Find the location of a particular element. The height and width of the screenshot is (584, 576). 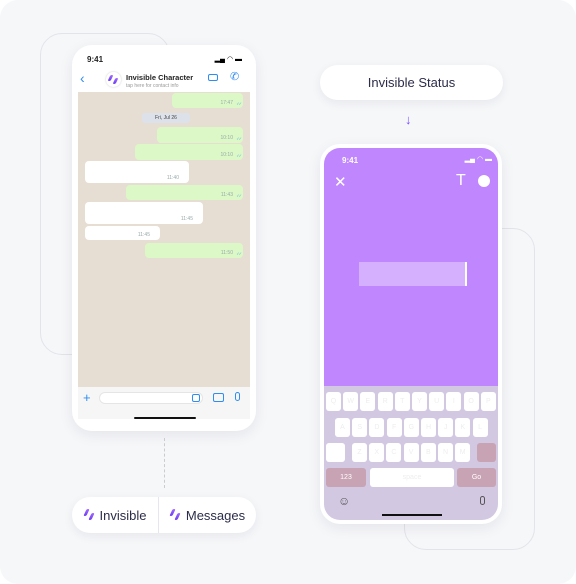

connector-line is located at coordinates (164, 463).